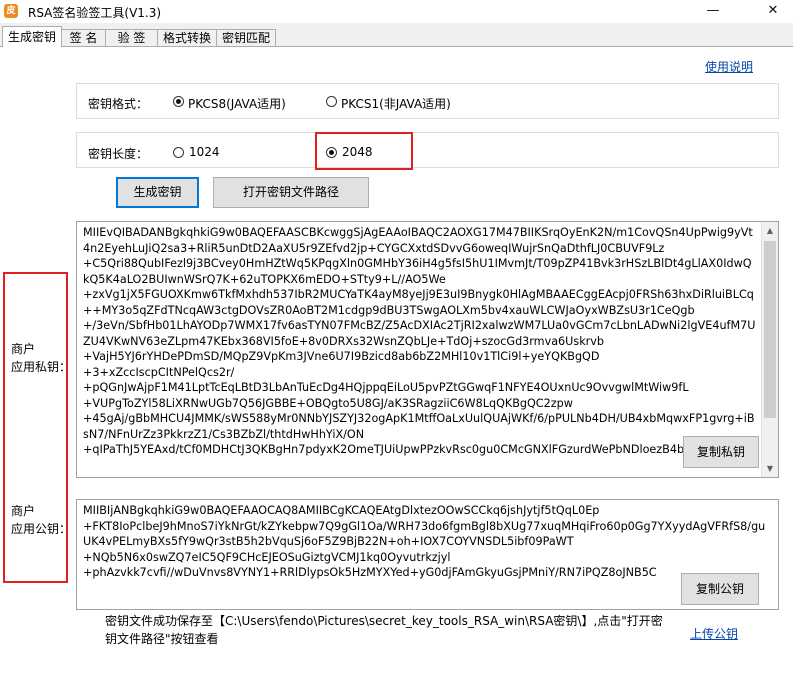 This screenshot has height=676, width=793. I want to click on scroll-up-icon: ▲, so click(770, 230).